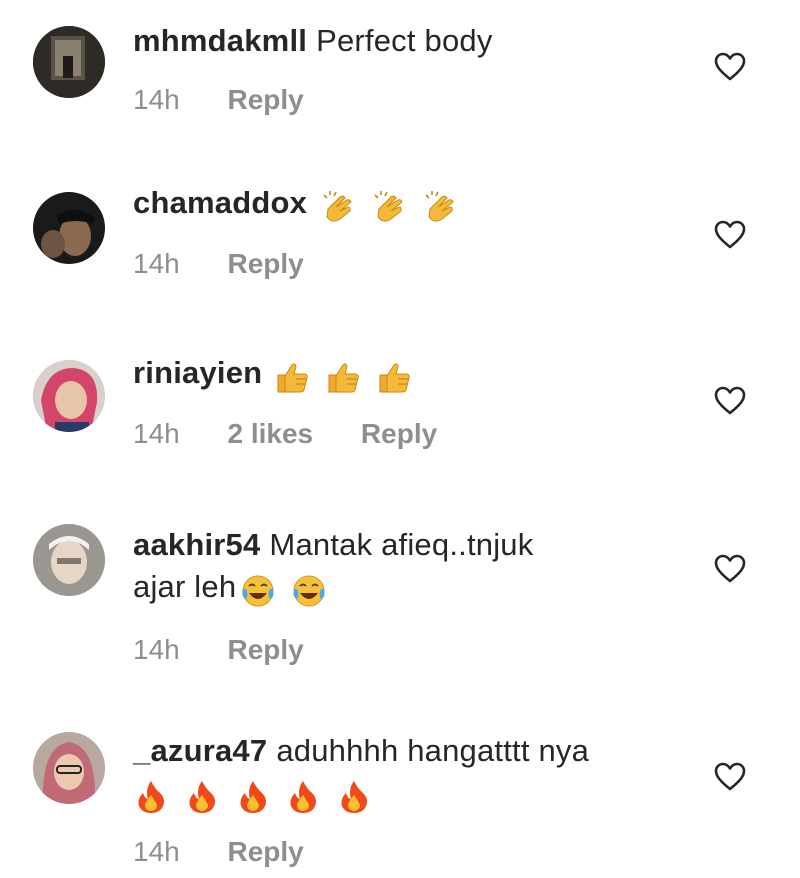 This screenshot has width=800, height=878. What do you see at coordinates (220, 202) in the screenshot?
I see `comment-username: chamaddox` at bounding box center [220, 202].